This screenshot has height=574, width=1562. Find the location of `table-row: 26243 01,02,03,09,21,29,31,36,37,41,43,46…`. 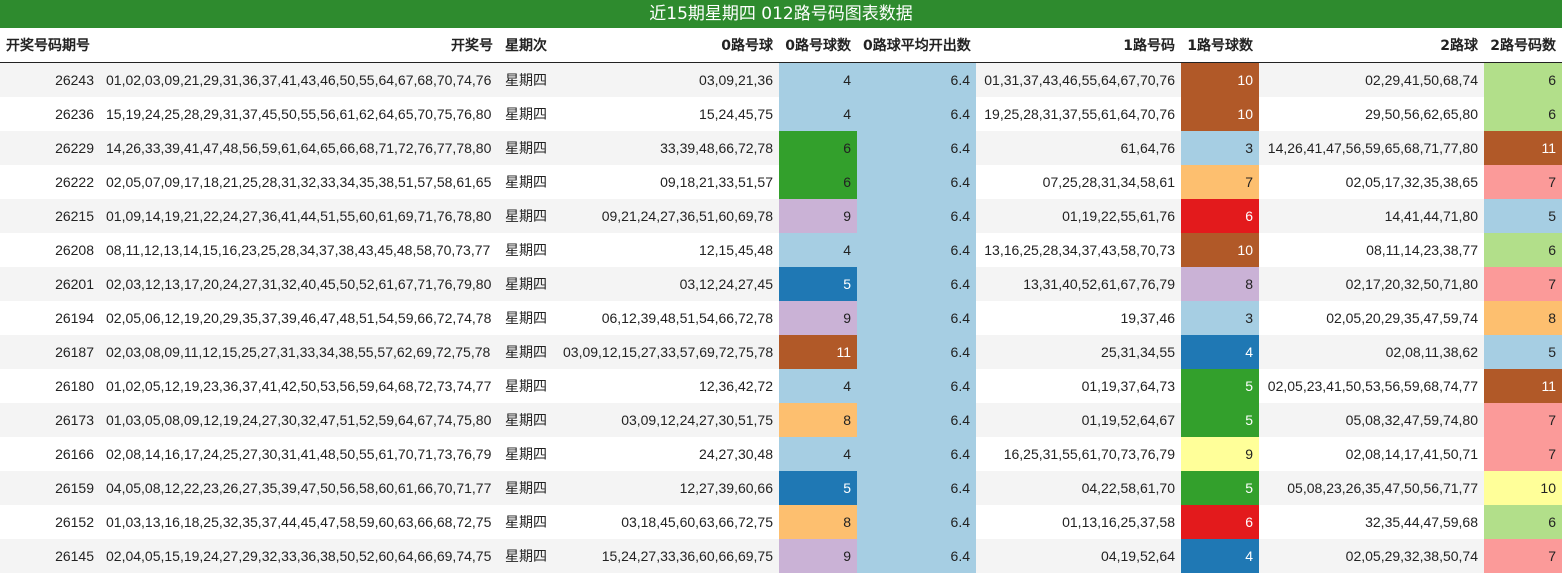

table-row: 26243 01,02,03,09,21,29,31,36,37,41,43,46… is located at coordinates (781, 79).